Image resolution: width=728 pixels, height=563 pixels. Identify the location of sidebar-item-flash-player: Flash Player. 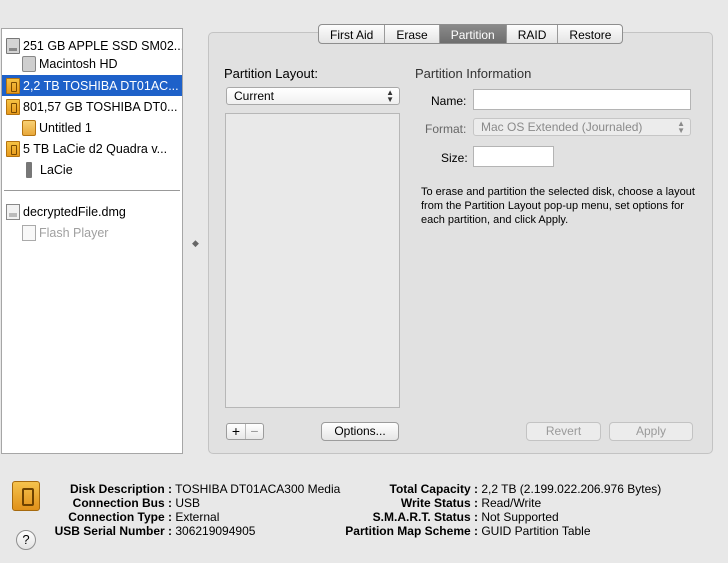
(92, 232).